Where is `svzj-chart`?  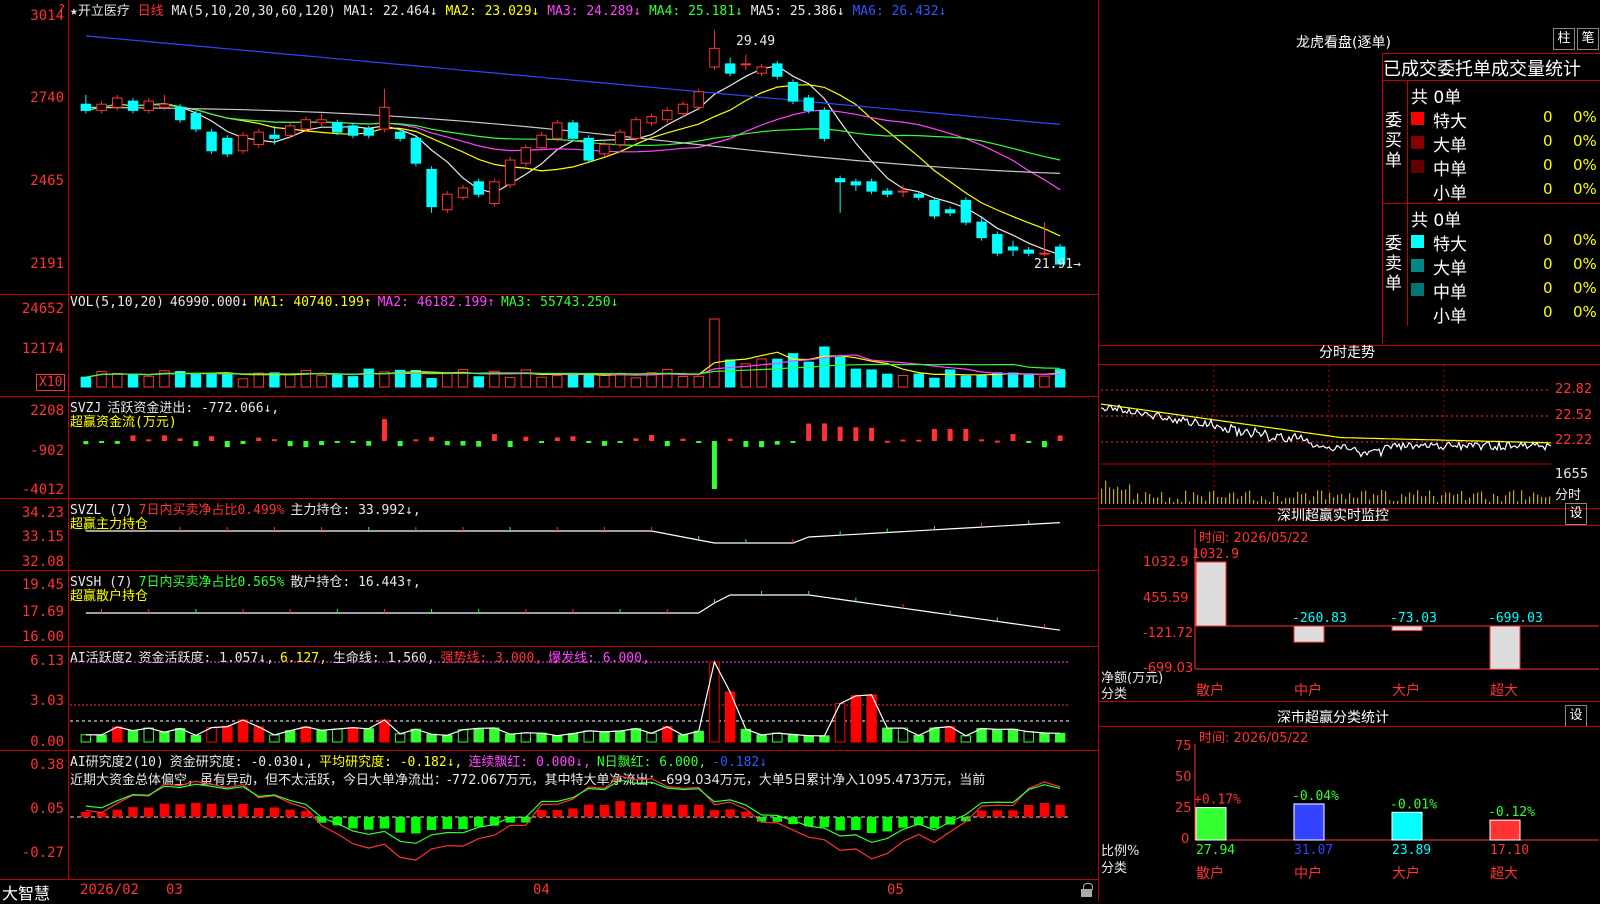 svzj-chart is located at coordinates (549, 447).